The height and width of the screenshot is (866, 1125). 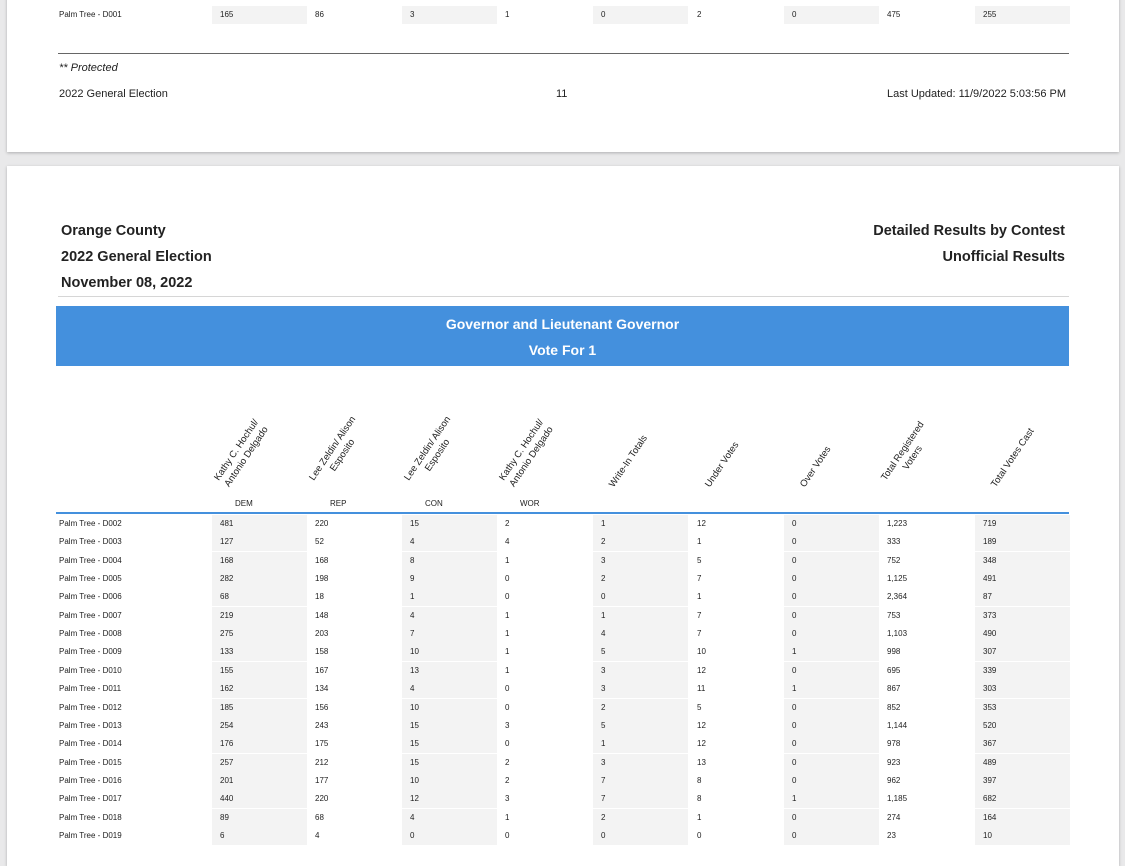 I want to click on vote-count-cell: 481, so click(x=227, y=523).